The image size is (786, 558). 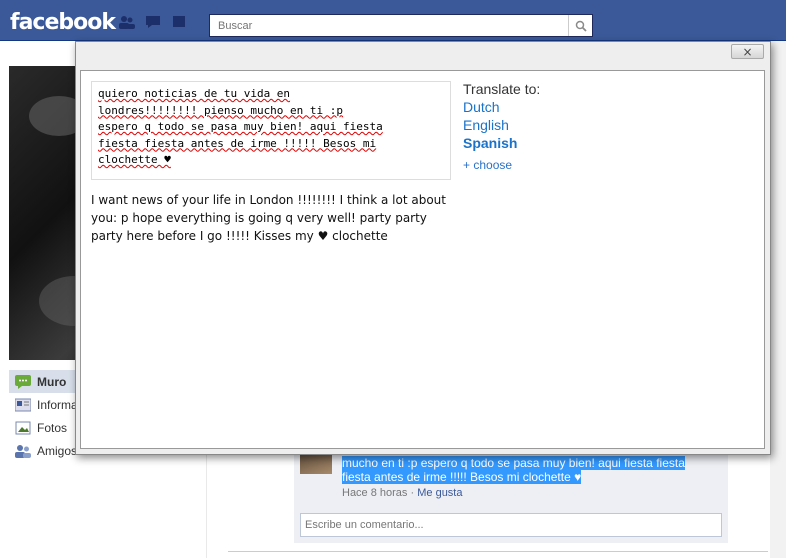 What do you see at coordinates (127, 22) in the screenshot?
I see `friend-requests-icon` at bounding box center [127, 22].